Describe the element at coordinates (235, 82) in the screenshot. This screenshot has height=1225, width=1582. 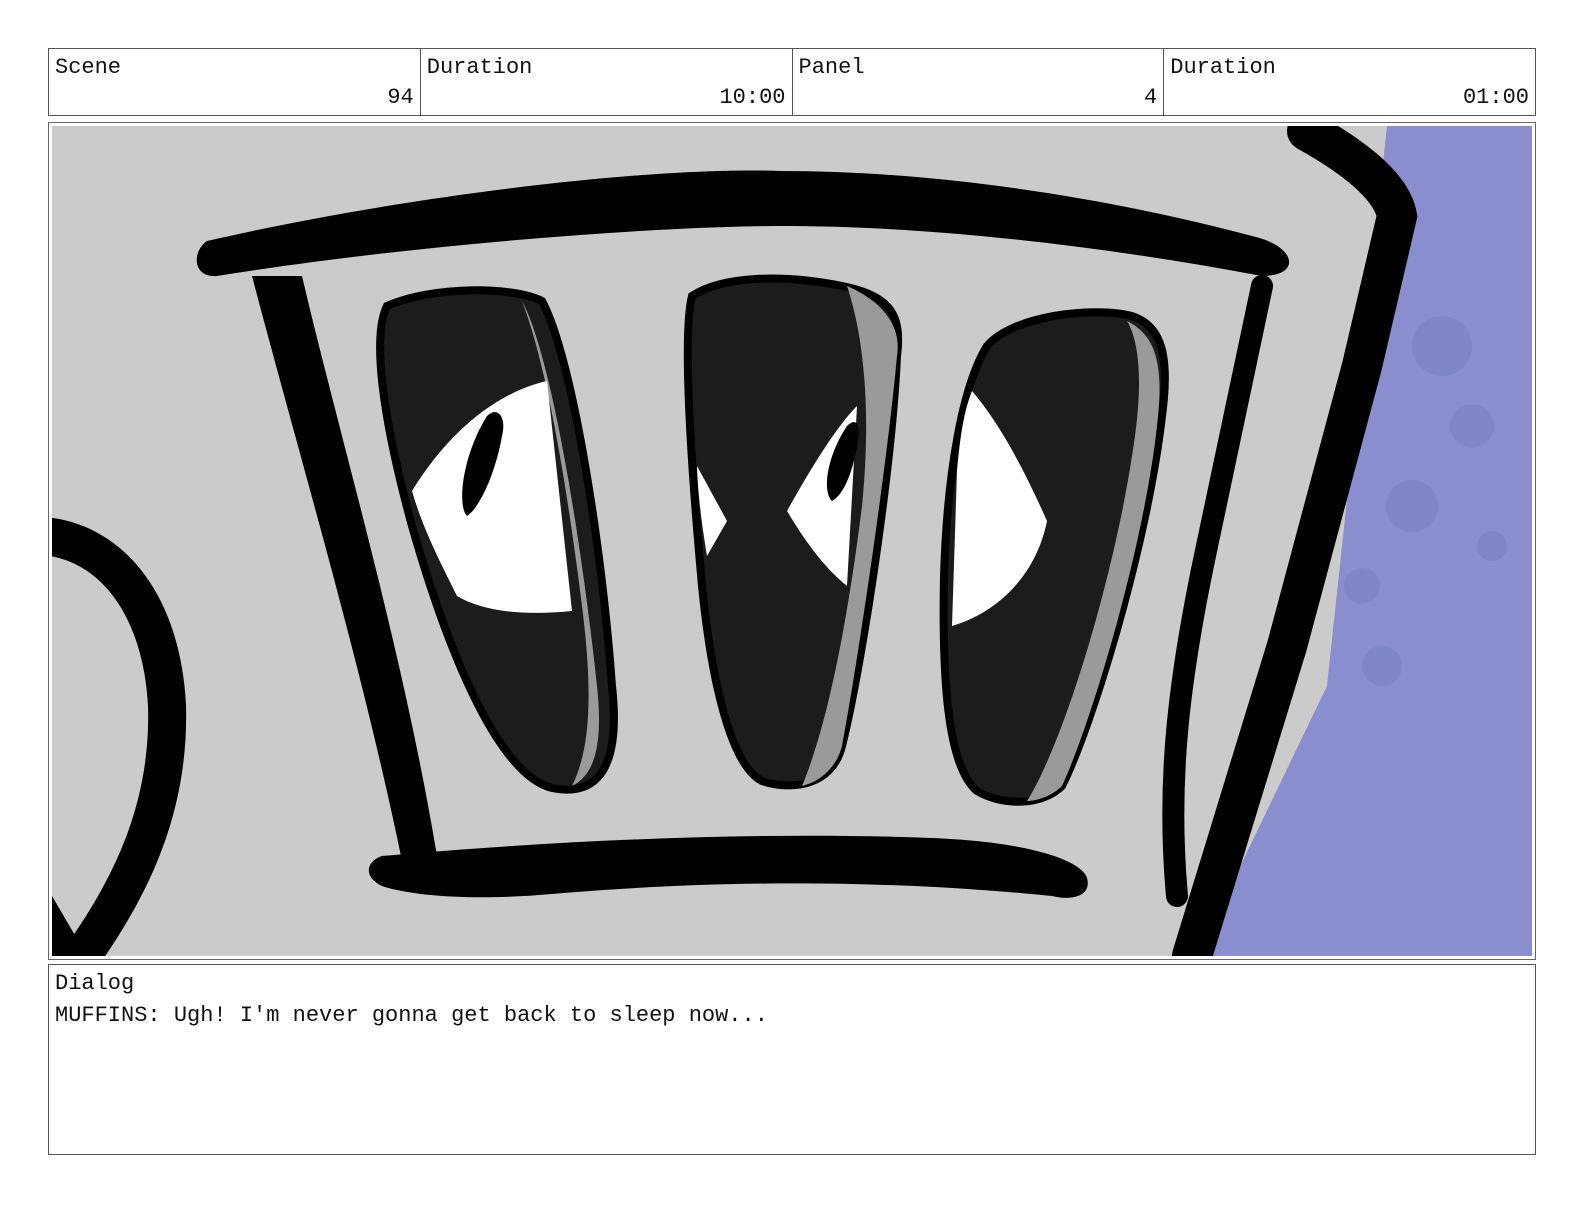
I see `scene-cell: Scene 94` at that location.